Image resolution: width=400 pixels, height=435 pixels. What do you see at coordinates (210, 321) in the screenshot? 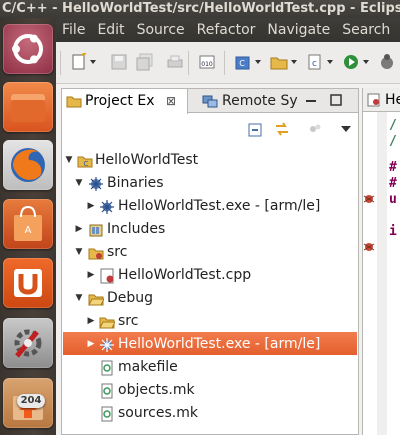
I see `tree-item-debug-src: ▶ src` at bounding box center [210, 321].